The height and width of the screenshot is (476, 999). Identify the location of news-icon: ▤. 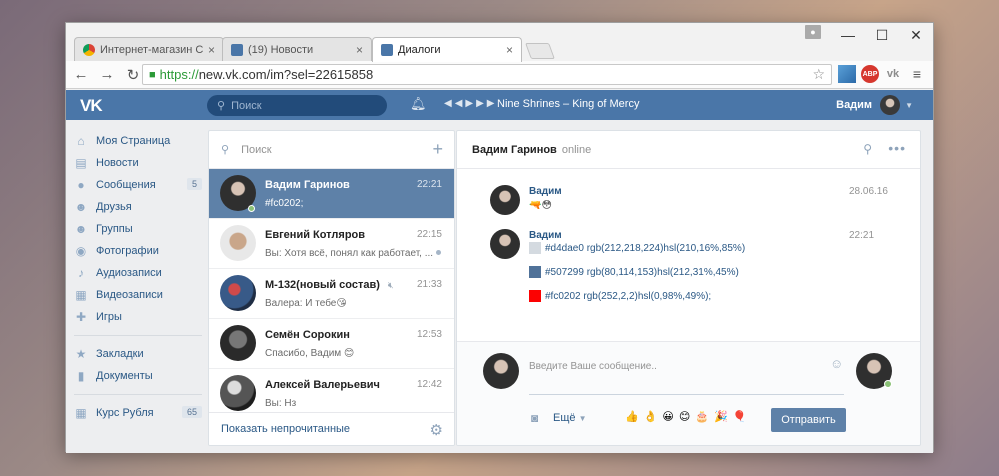
(81, 163).